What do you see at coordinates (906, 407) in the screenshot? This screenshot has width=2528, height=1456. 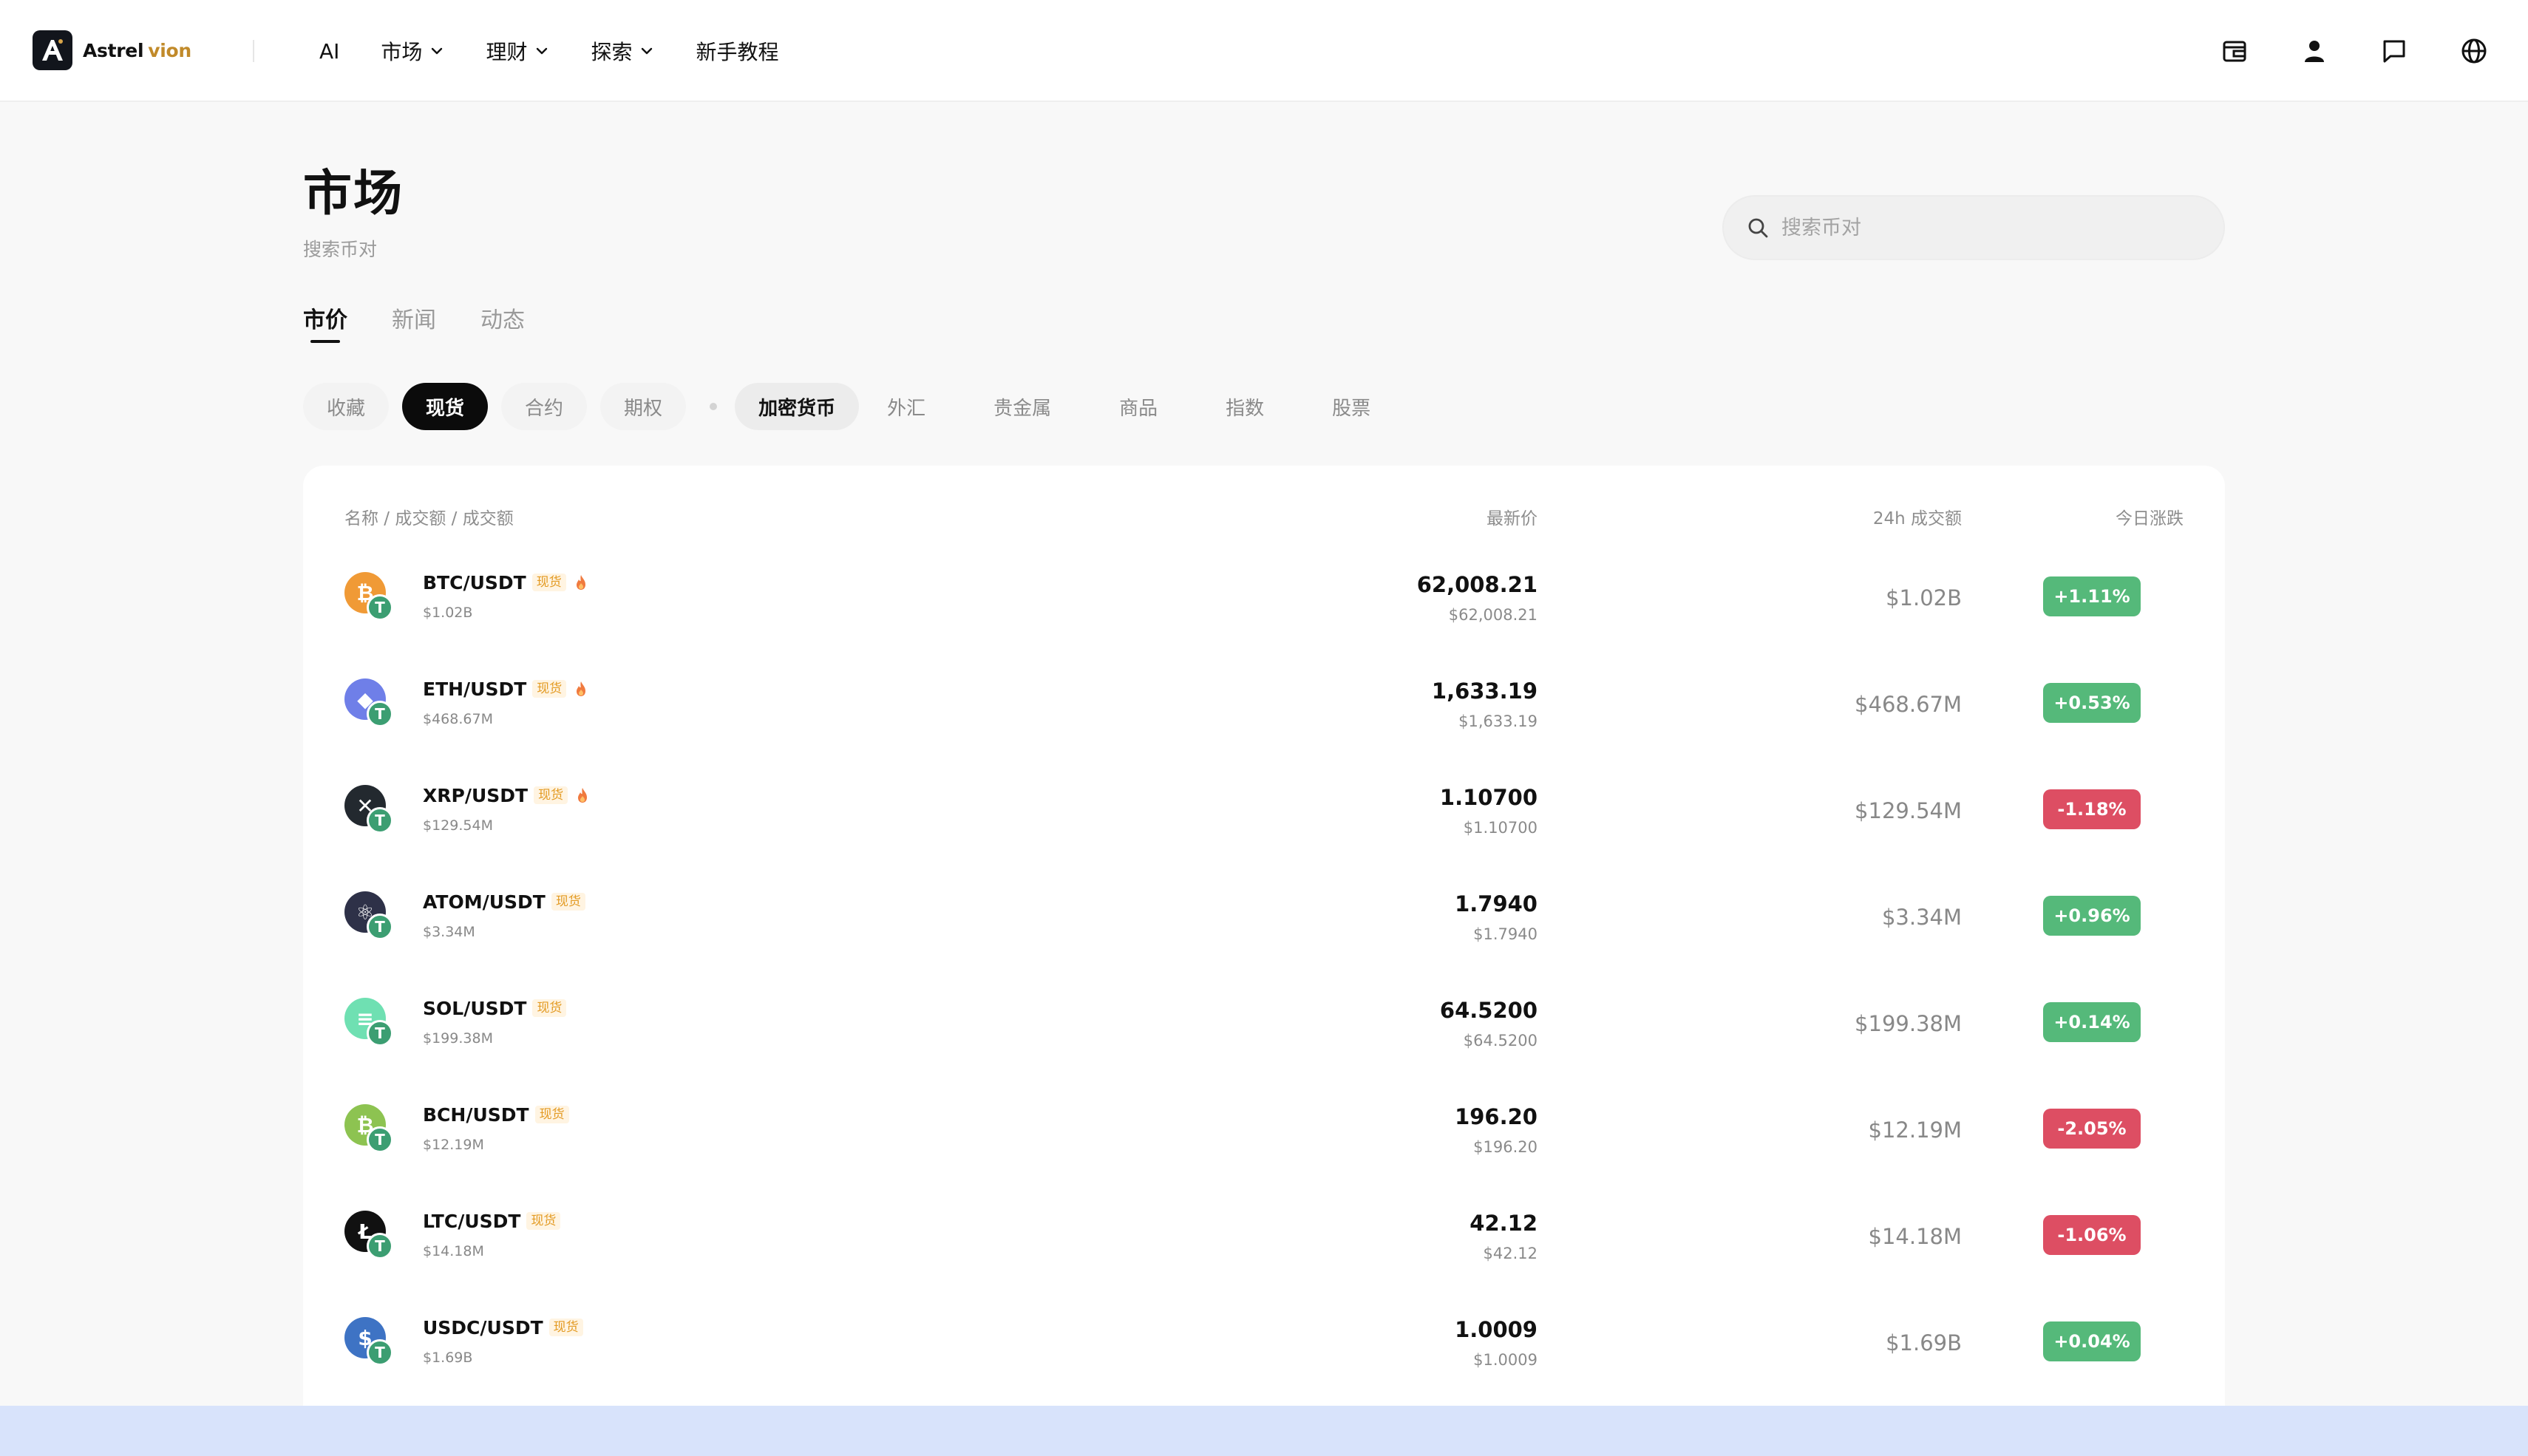 I see `chip-forex: 外汇` at bounding box center [906, 407].